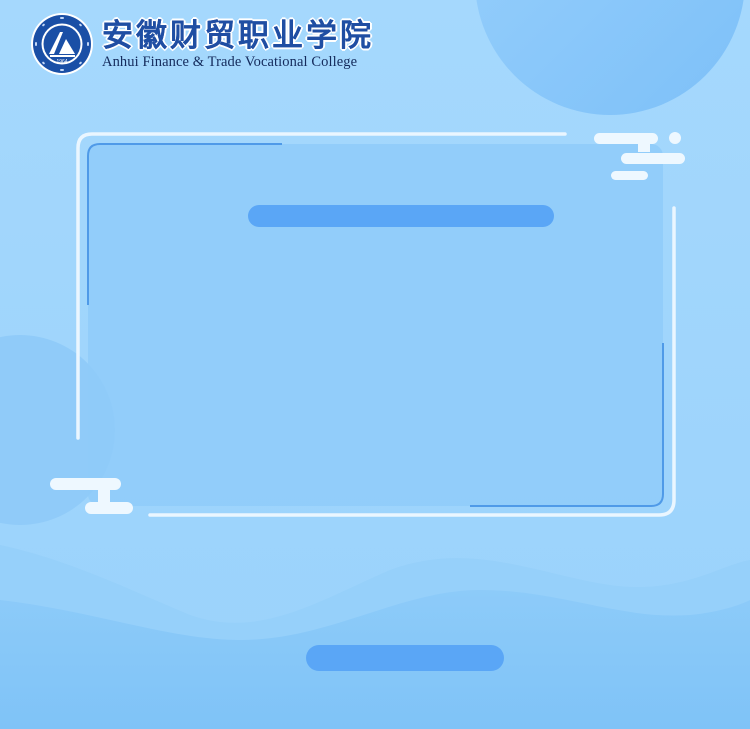 The width and height of the screenshot is (750, 729). What do you see at coordinates (61, 62) in the screenshot?
I see `seal-year: 1964` at bounding box center [61, 62].